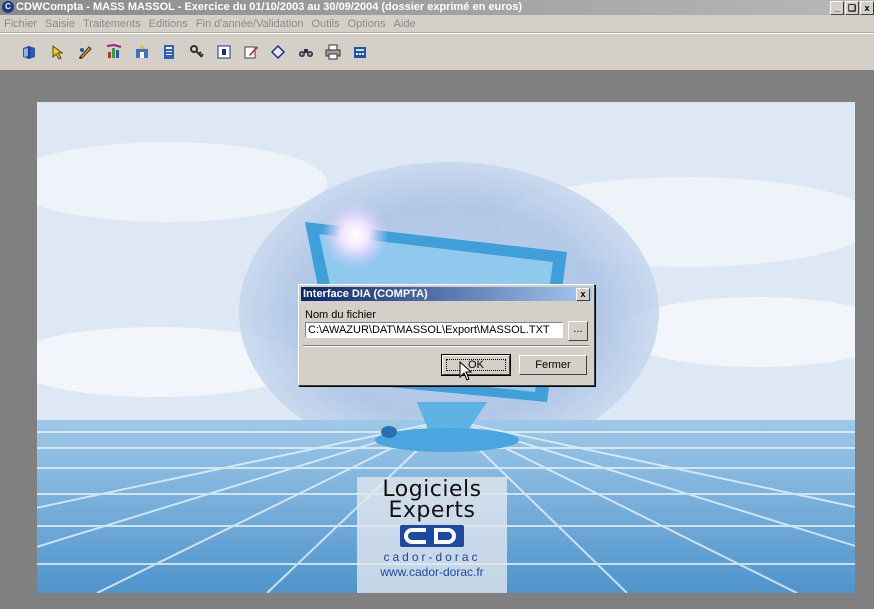 This screenshot has width=874, height=609. What do you see at coordinates (333, 52) in the screenshot?
I see `printer-icon` at bounding box center [333, 52].